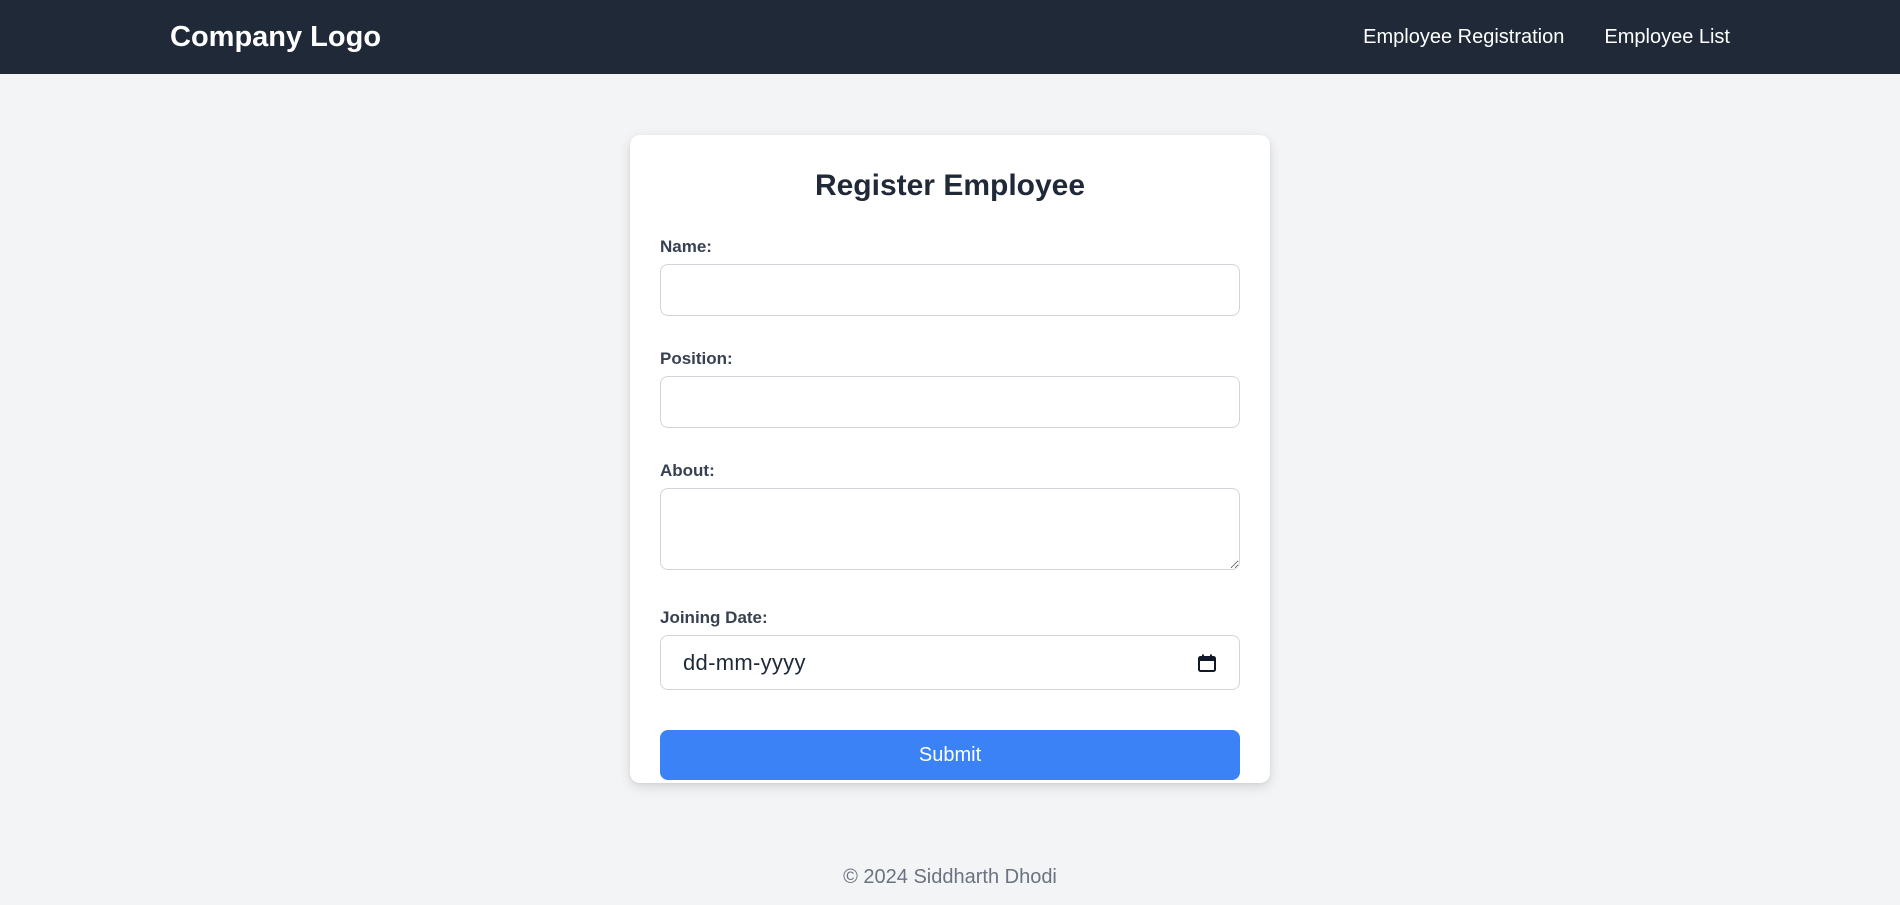  Describe the element at coordinates (1667, 37) in the screenshot. I see `nav-link-employee-list: Employee List` at that location.